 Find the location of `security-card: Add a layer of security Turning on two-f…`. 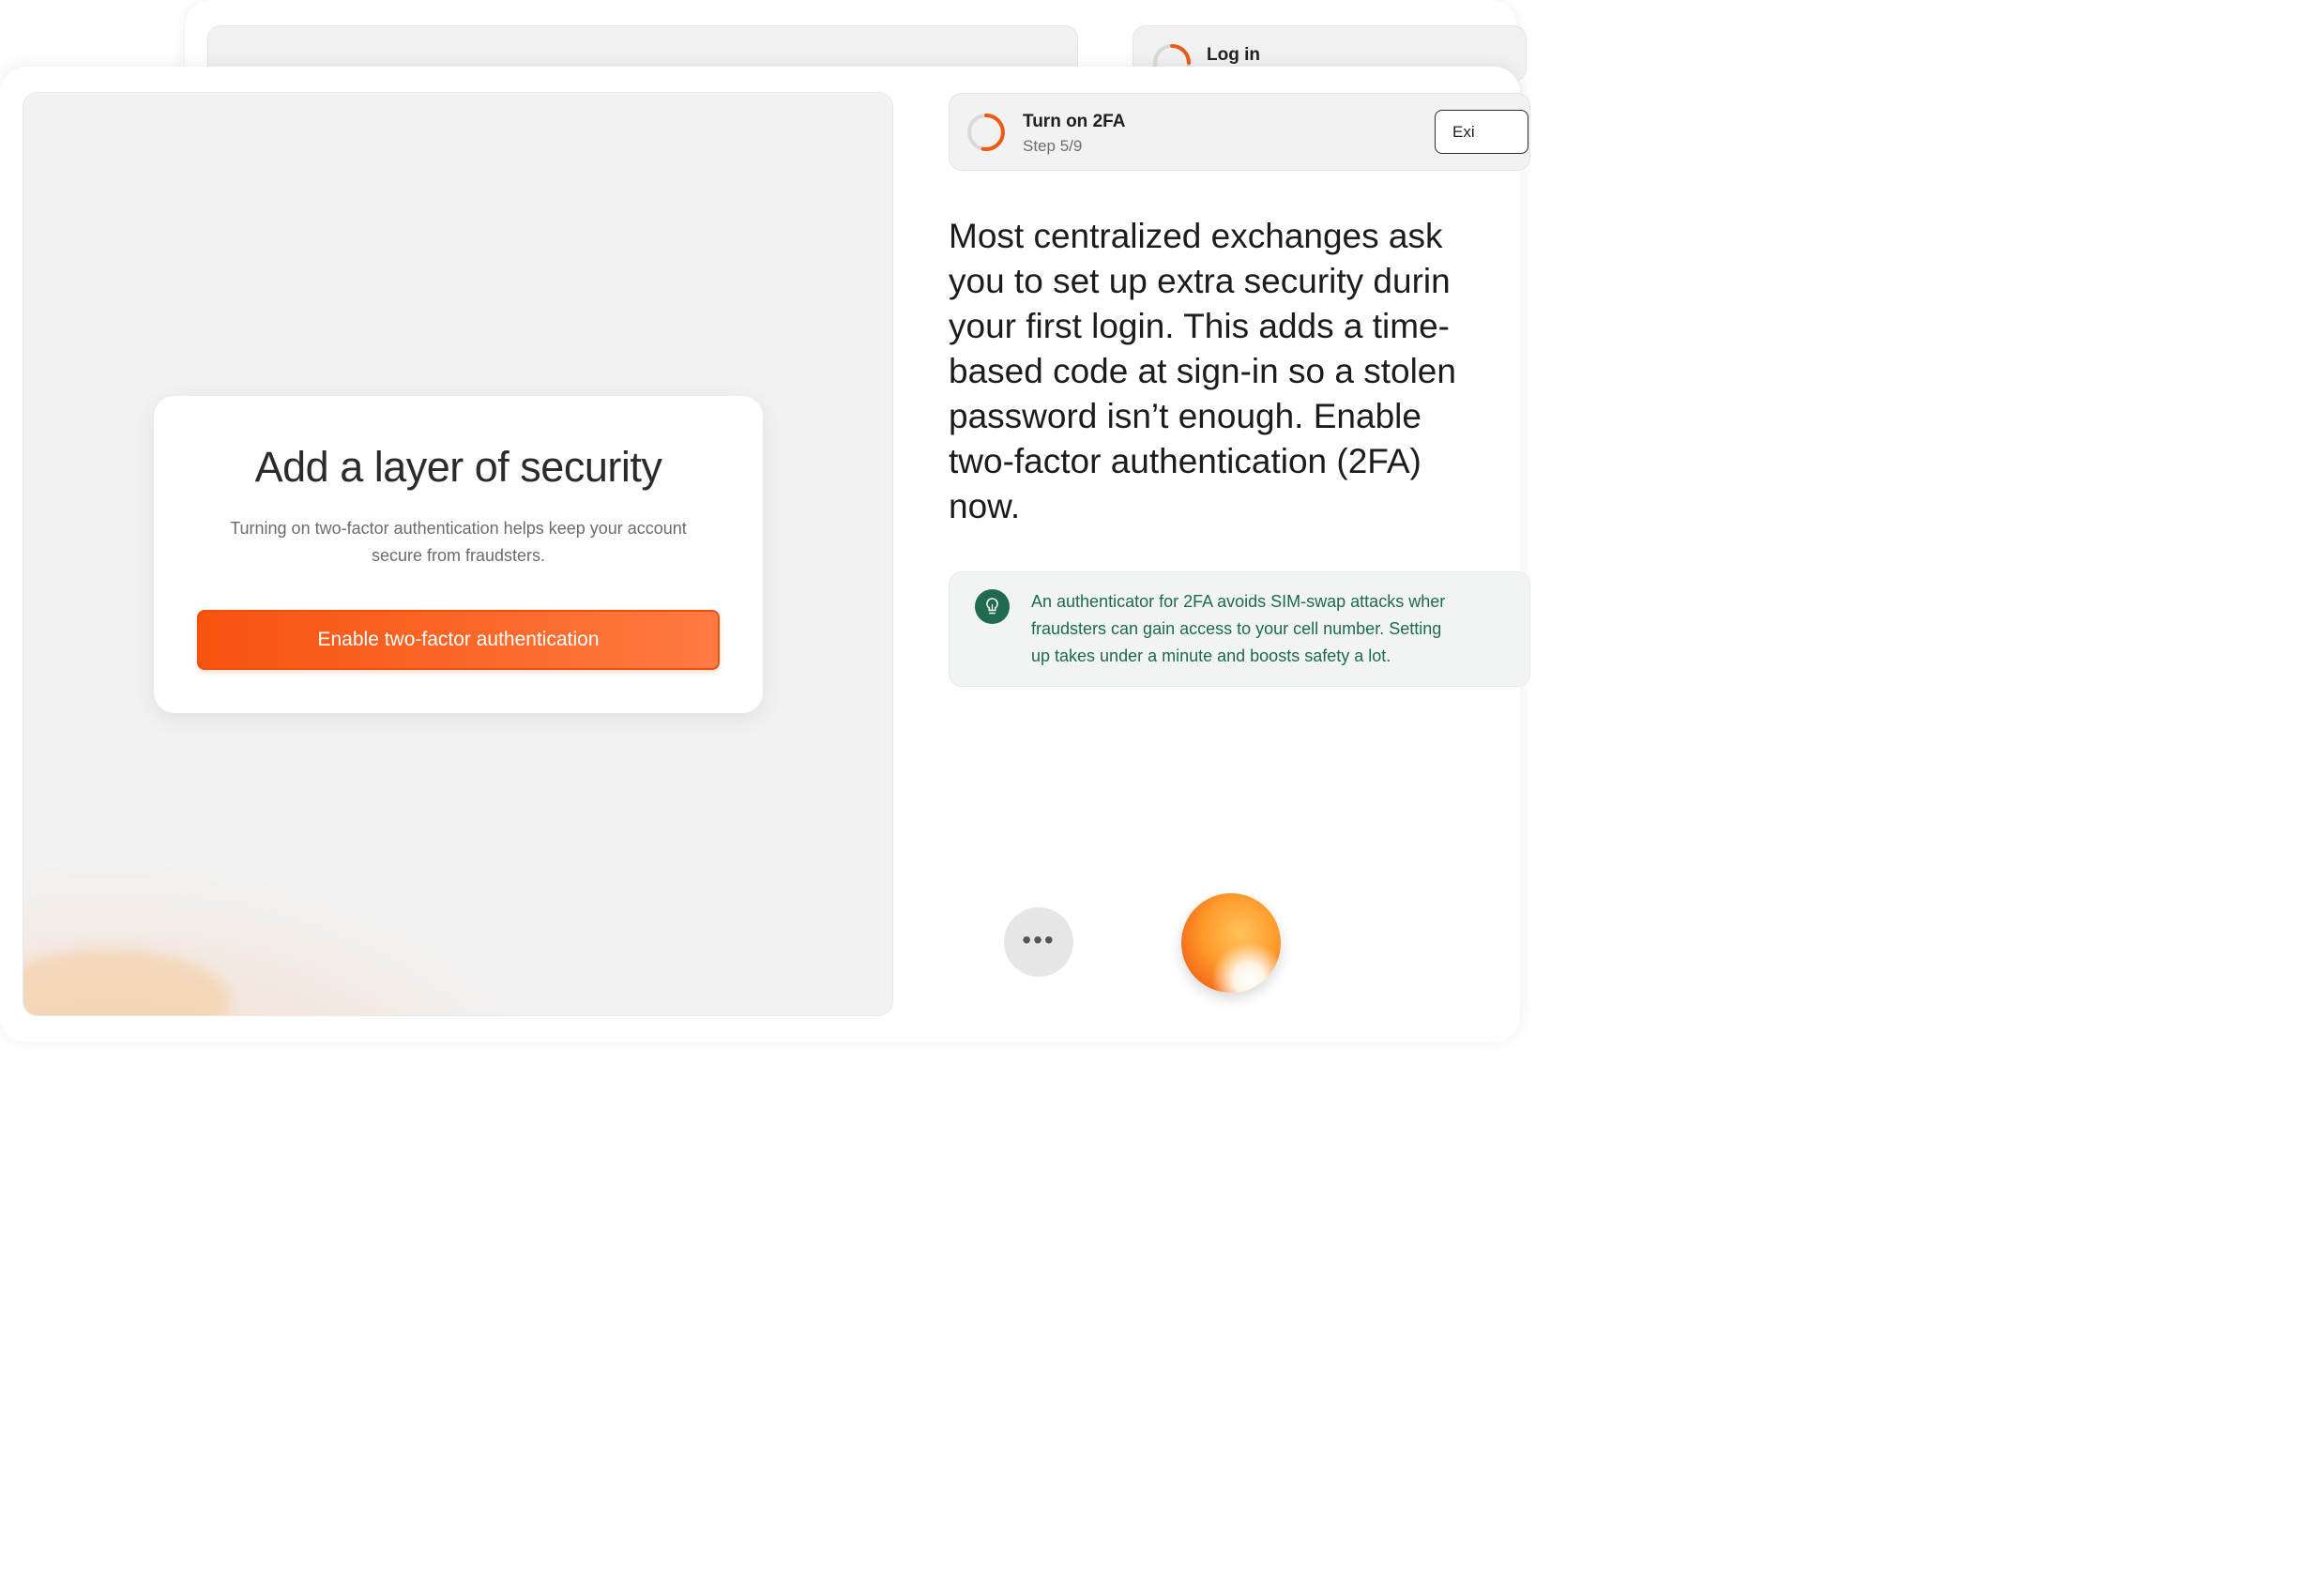

security-card: Add a layer of security Turning on two-f… is located at coordinates (458, 554).